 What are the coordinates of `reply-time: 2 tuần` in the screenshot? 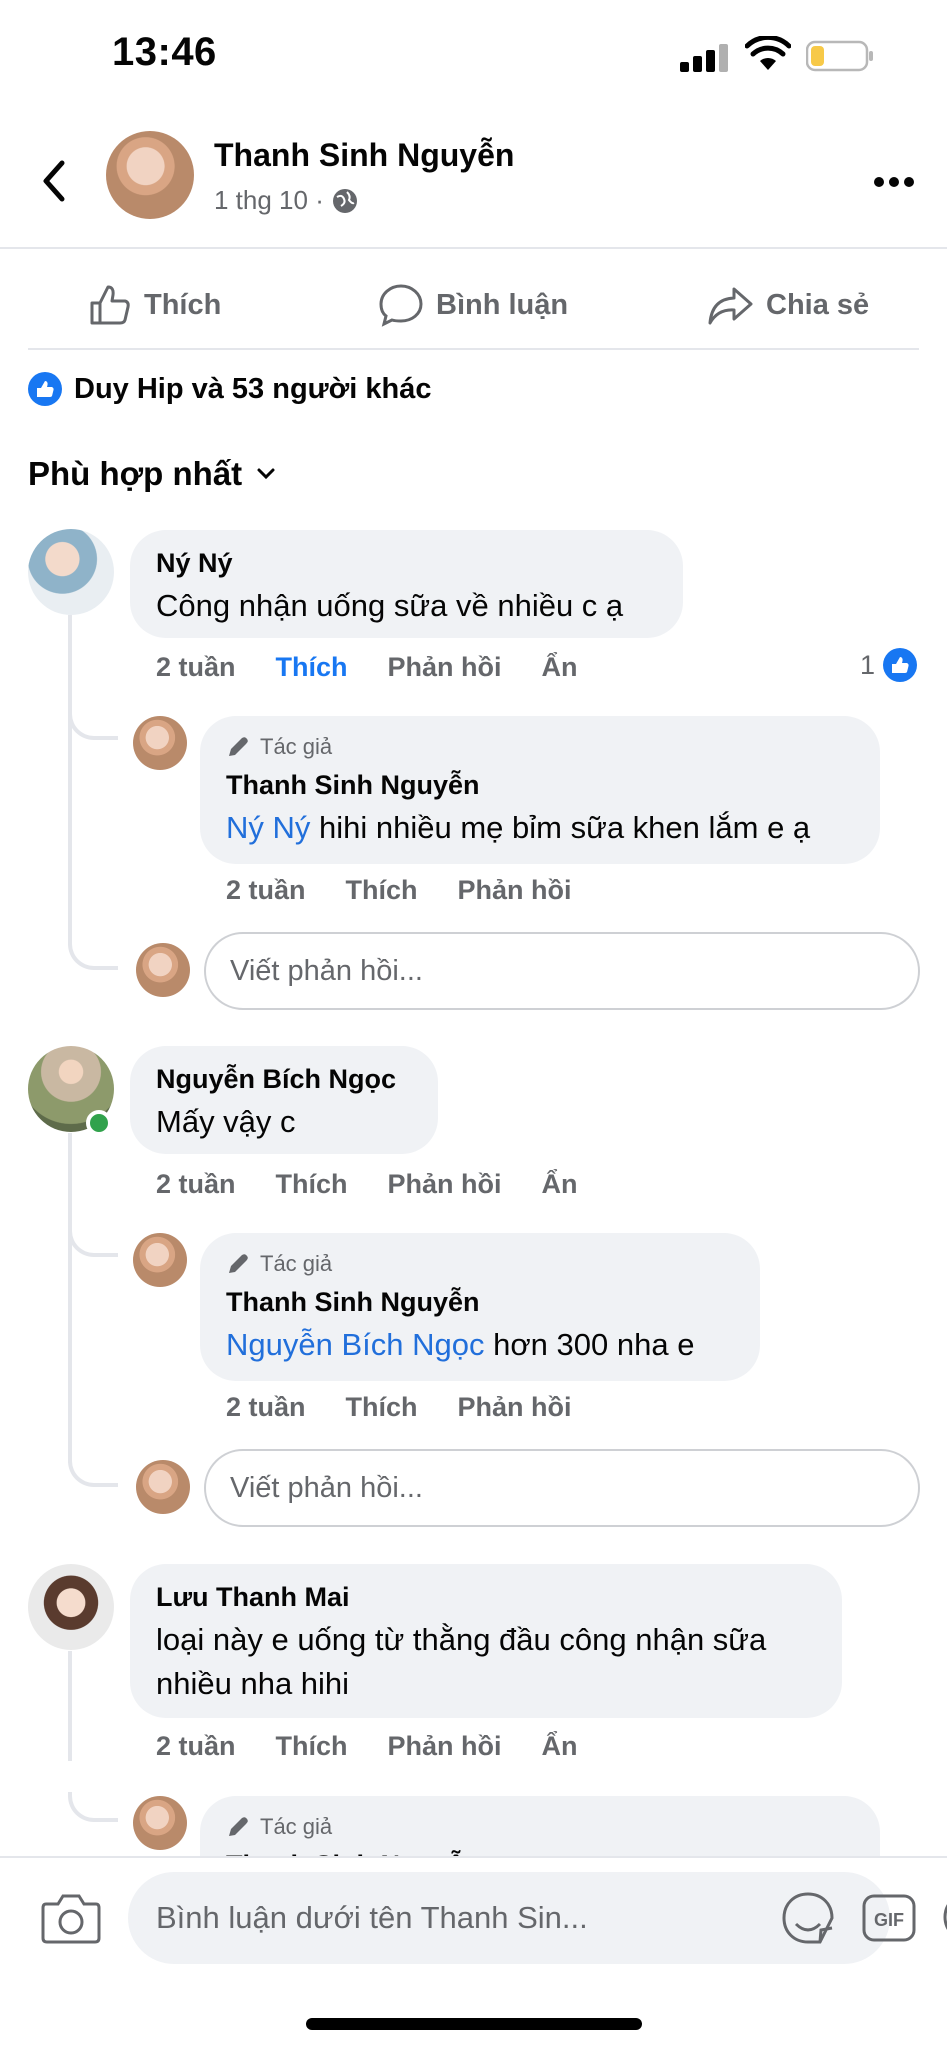 It's located at (266, 890).